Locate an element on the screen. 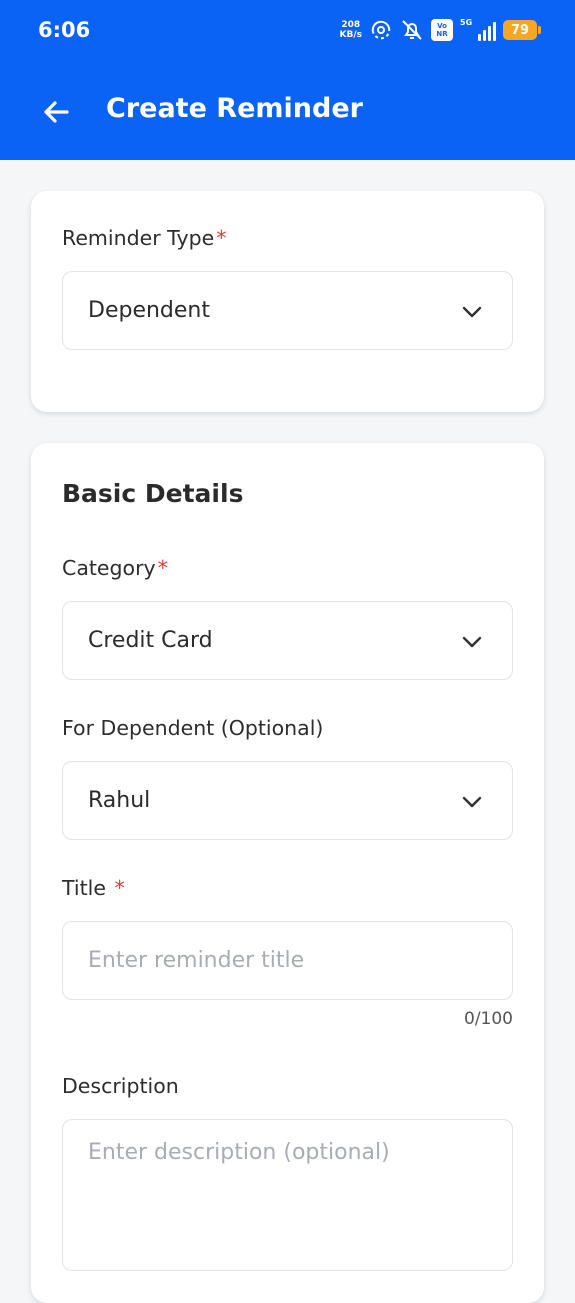 This screenshot has width=575, height=1303. dependent-label: For Dependent (Optional) is located at coordinates (193, 728).